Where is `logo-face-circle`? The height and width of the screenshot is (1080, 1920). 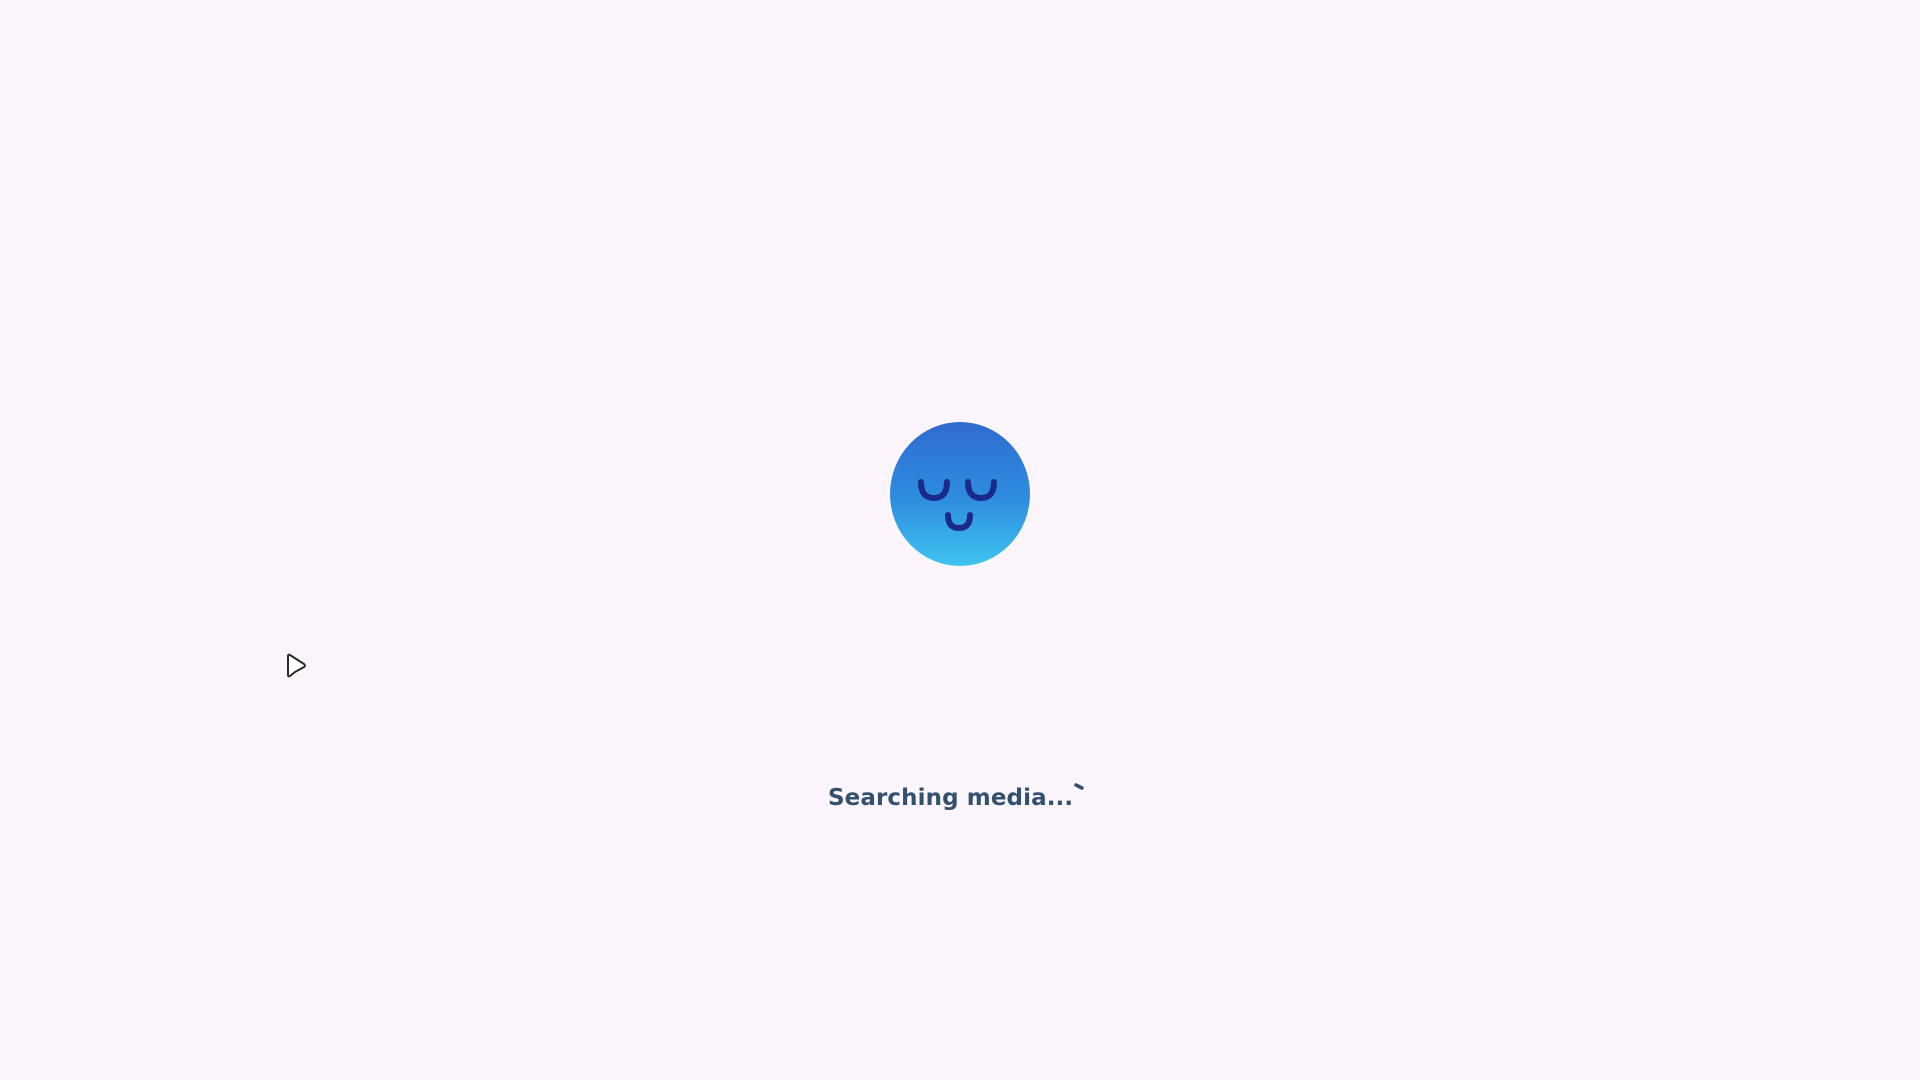 logo-face-circle is located at coordinates (960, 494).